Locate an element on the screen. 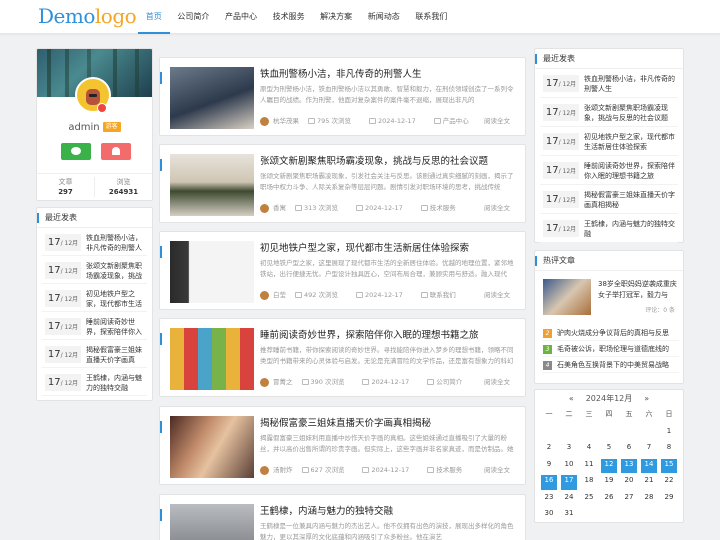  list-item-title: 铁血刑警杨小洁，非凡传奇的刑警人 is located at coordinates (117, 243).